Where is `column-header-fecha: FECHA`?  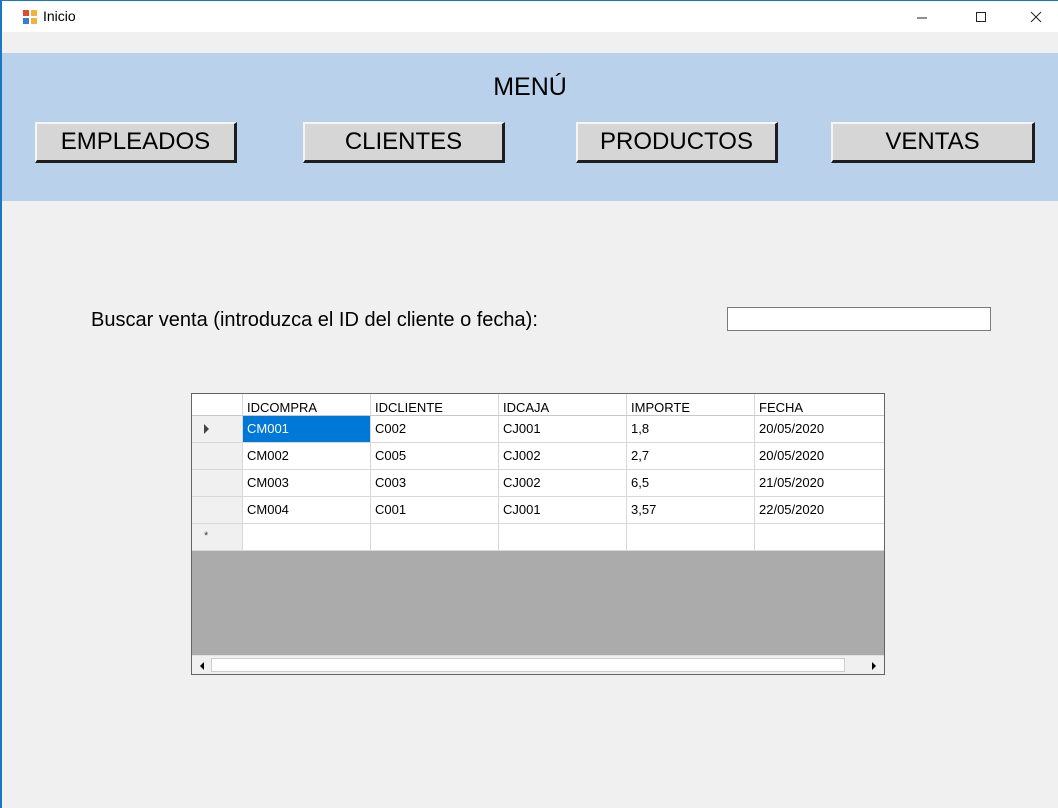 column-header-fecha: FECHA is located at coordinates (819, 404).